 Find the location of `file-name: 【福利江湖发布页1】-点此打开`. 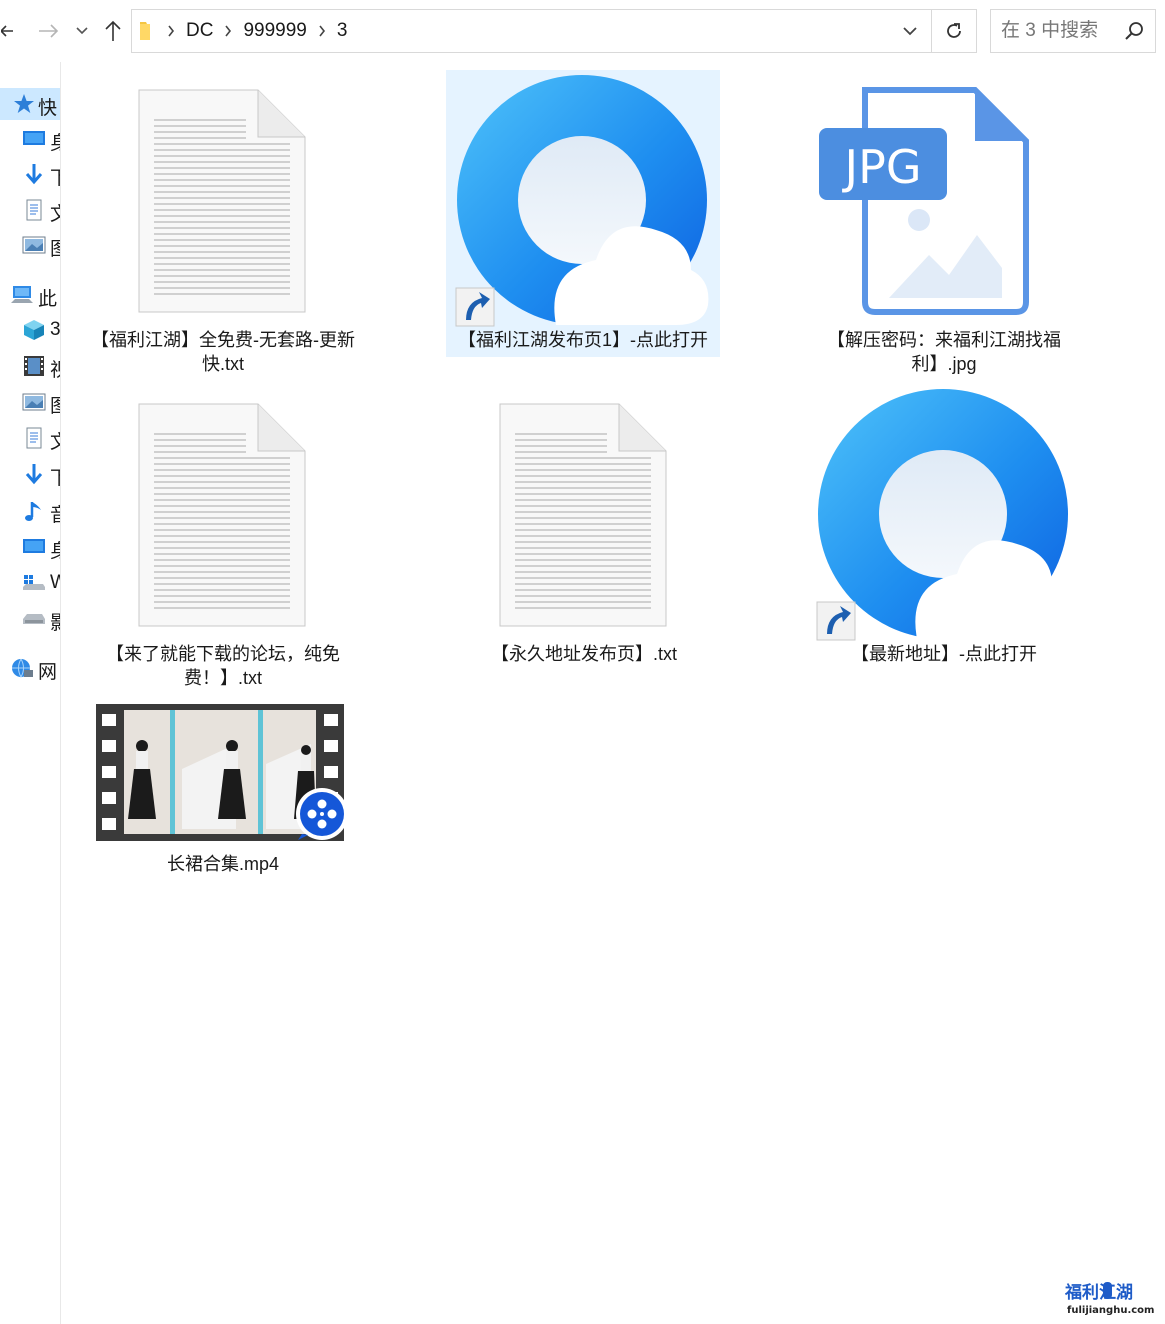

file-name: 【福利江湖发布页1】-点此打开 is located at coordinates (582, 340).